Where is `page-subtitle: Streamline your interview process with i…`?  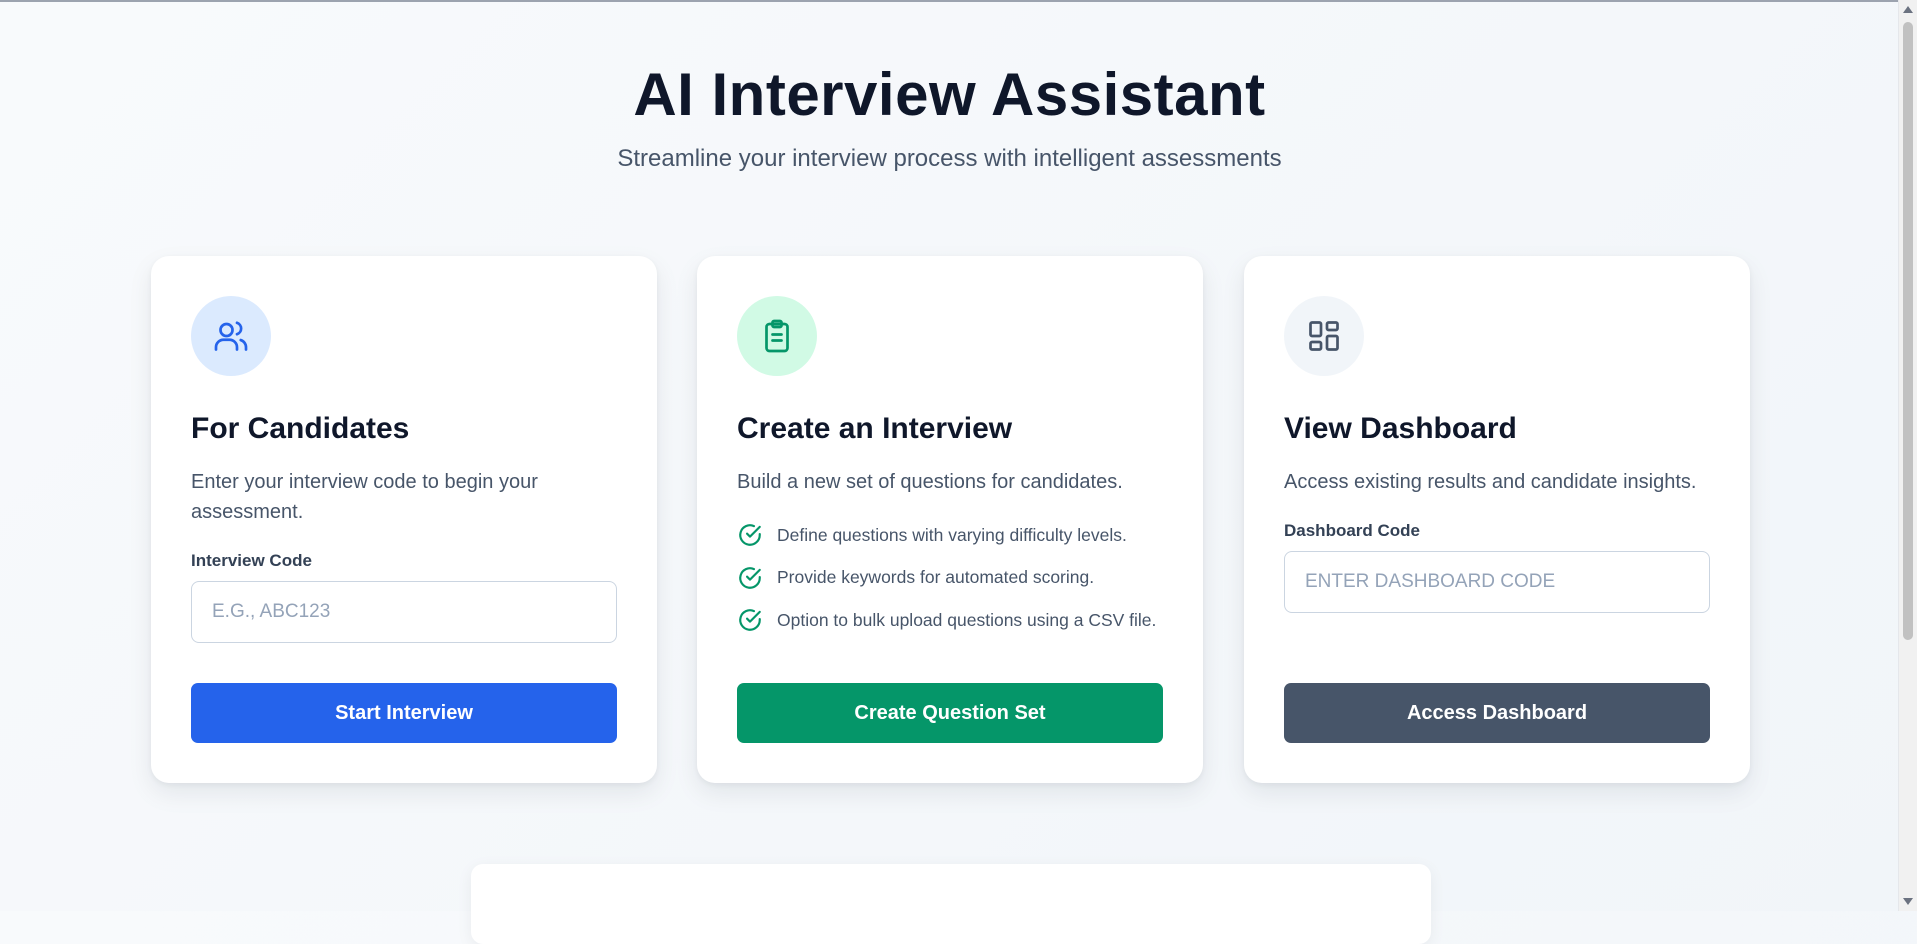 page-subtitle: Streamline your interview process with i… is located at coordinates (949, 158).